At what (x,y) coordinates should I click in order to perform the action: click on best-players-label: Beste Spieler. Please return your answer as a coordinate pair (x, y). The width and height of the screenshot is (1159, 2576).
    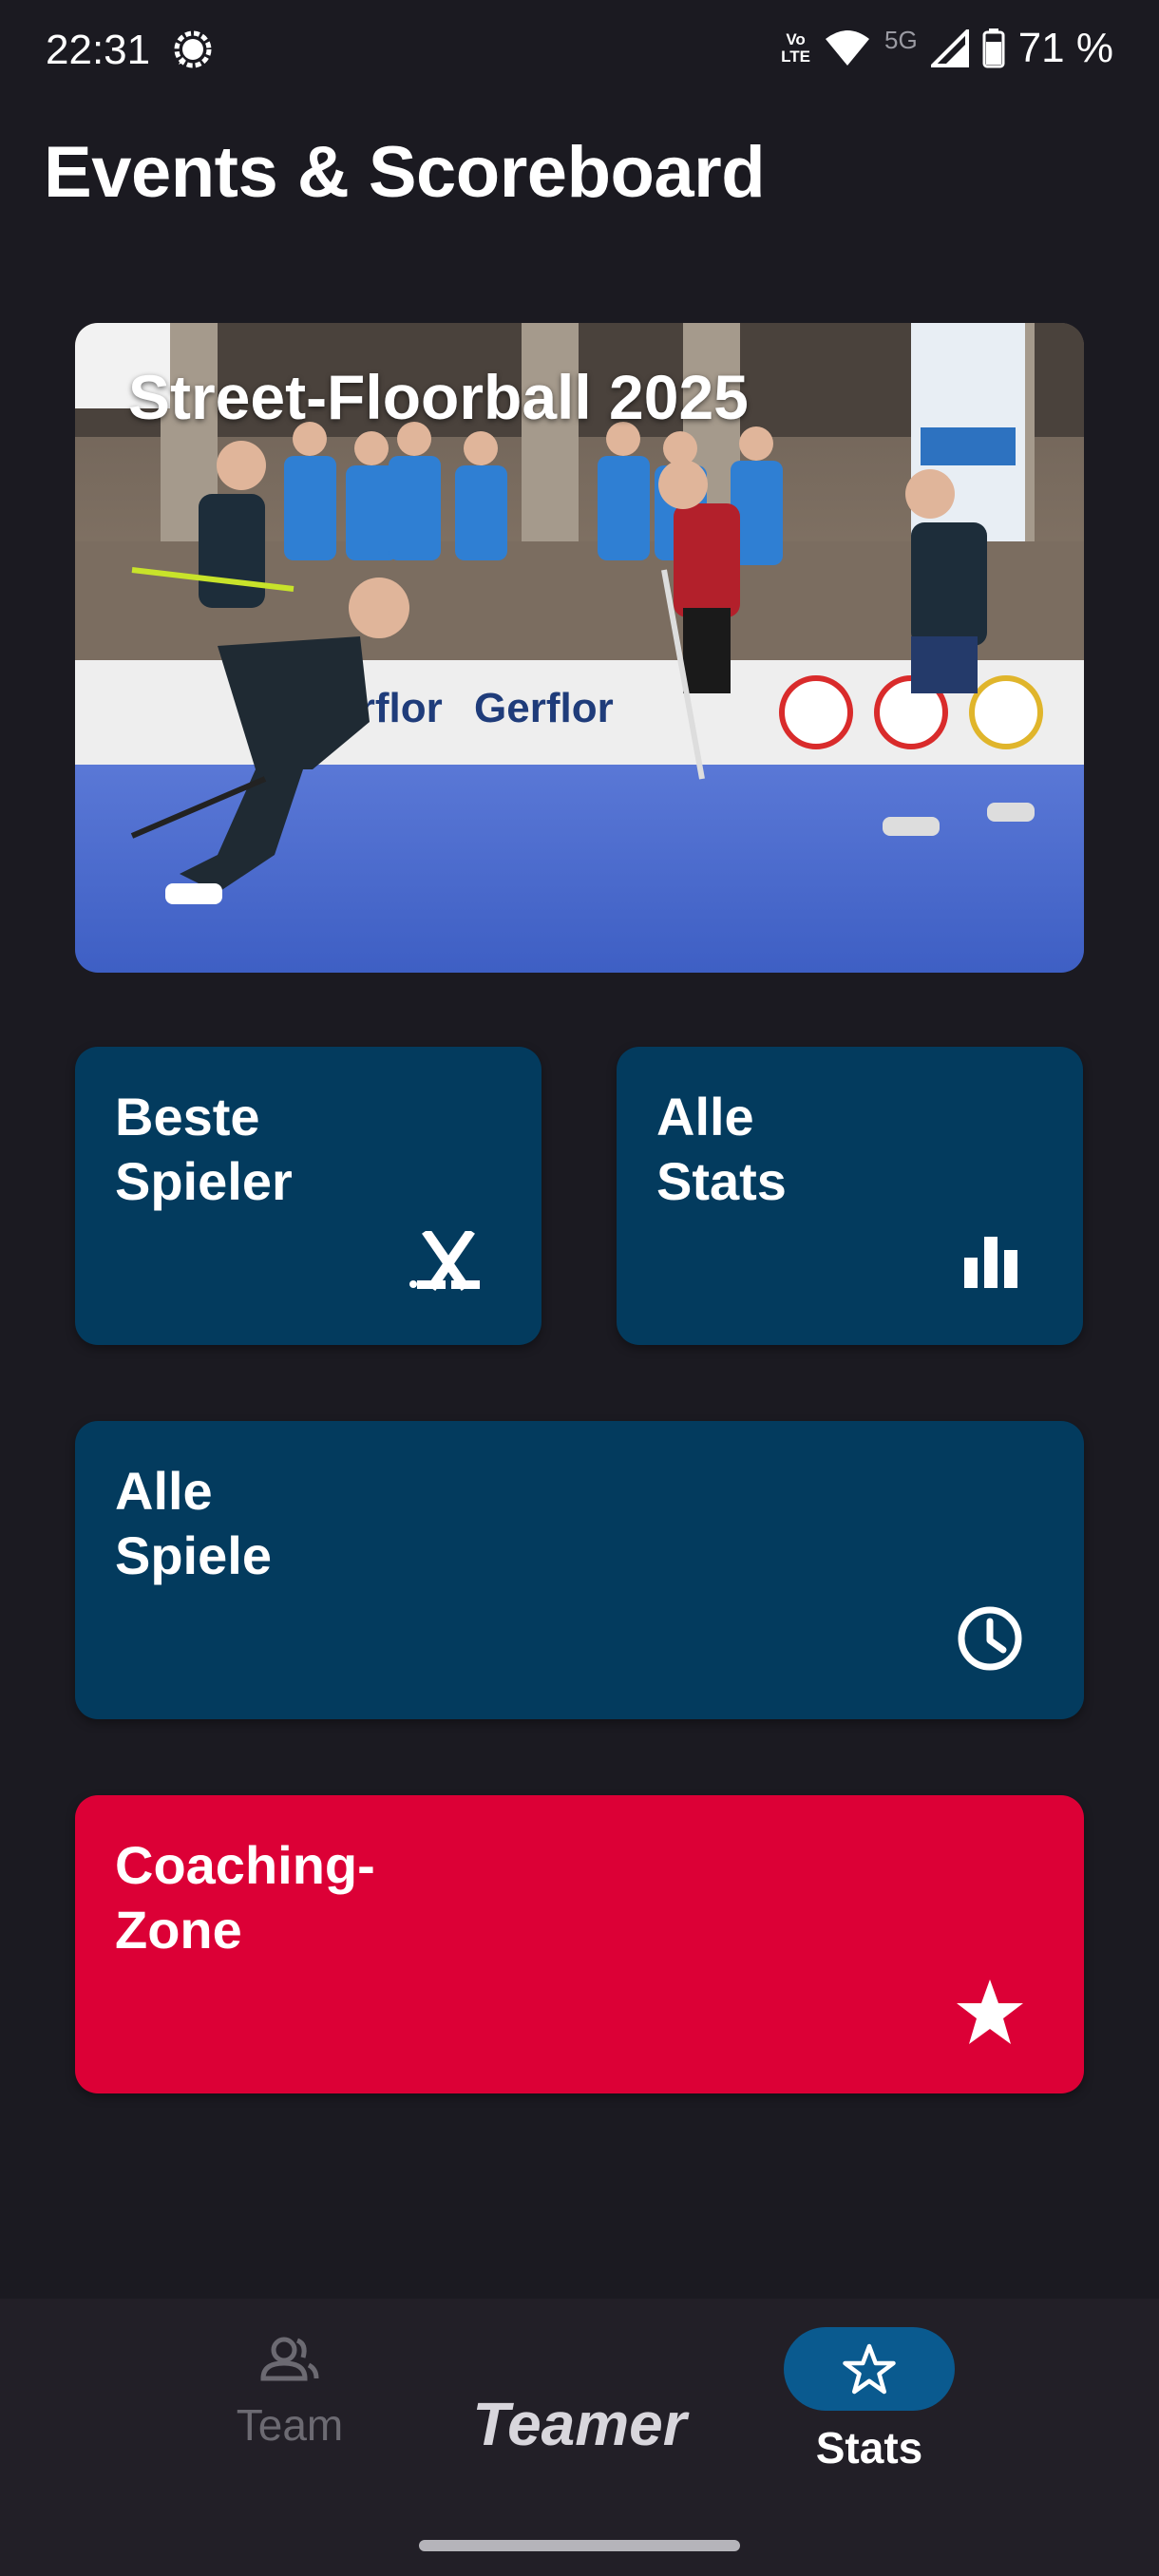
    Looking at the image, I should click on (204, 1149).